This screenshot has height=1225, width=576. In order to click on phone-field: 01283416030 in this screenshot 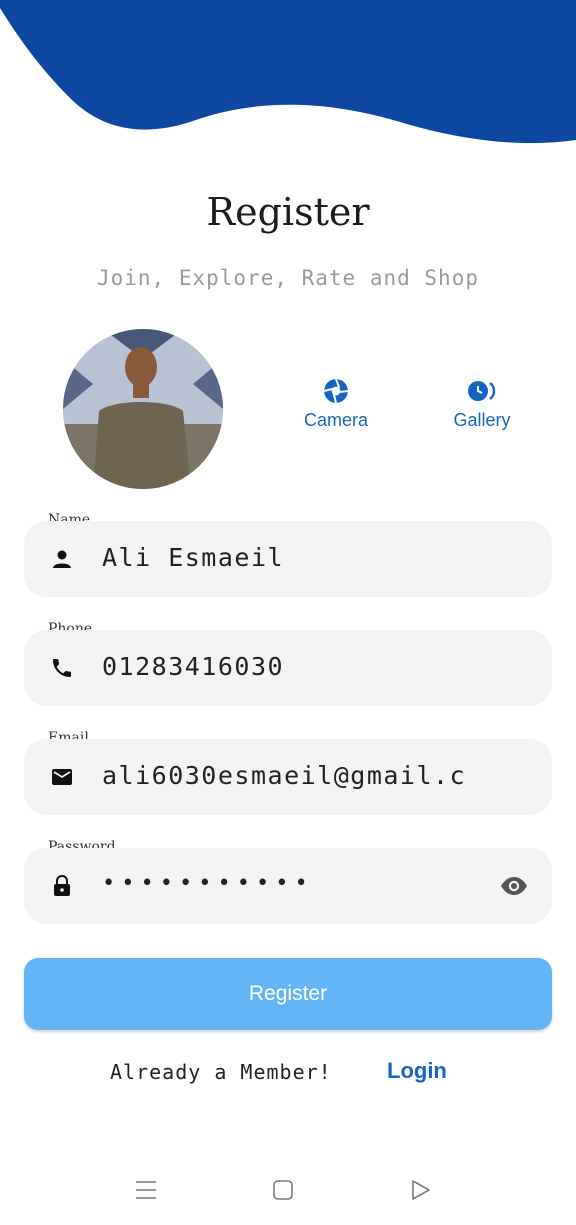, I will do `click(288, 668)`.